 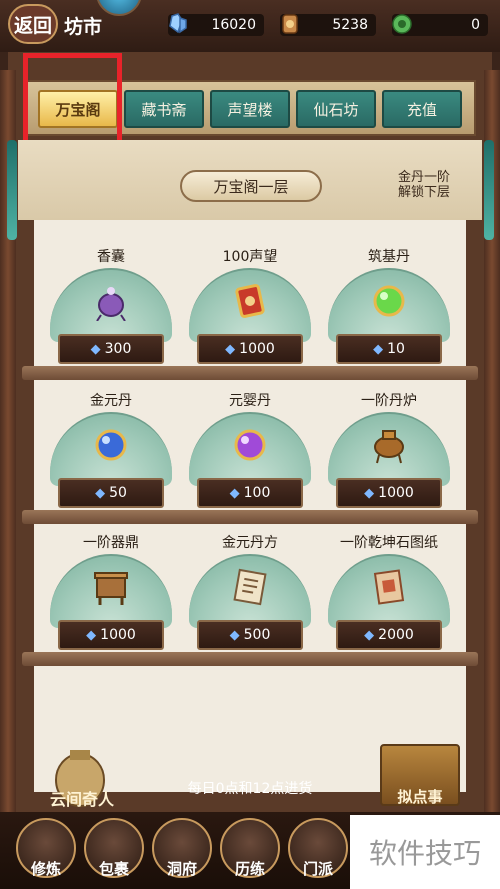 I want to click on item-price: 50, so click(x=118, y=493).